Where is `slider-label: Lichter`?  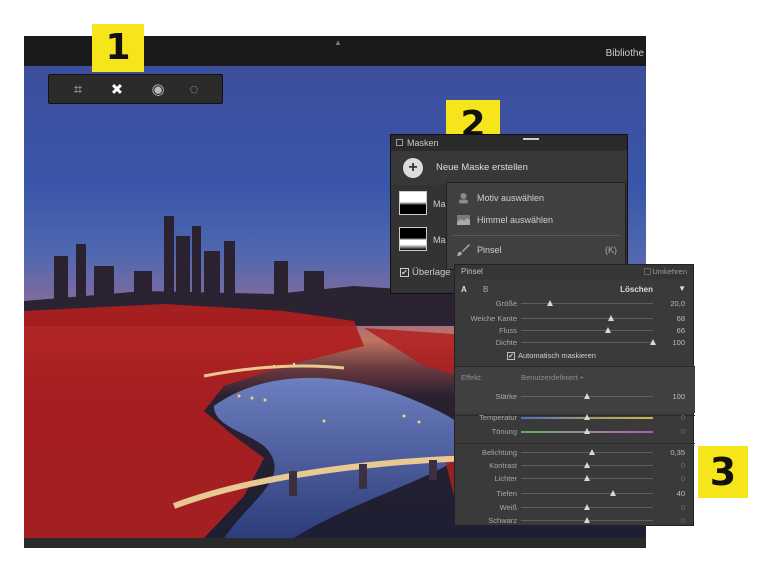 slider-label: Lichter is located at coordinates (505, 478).